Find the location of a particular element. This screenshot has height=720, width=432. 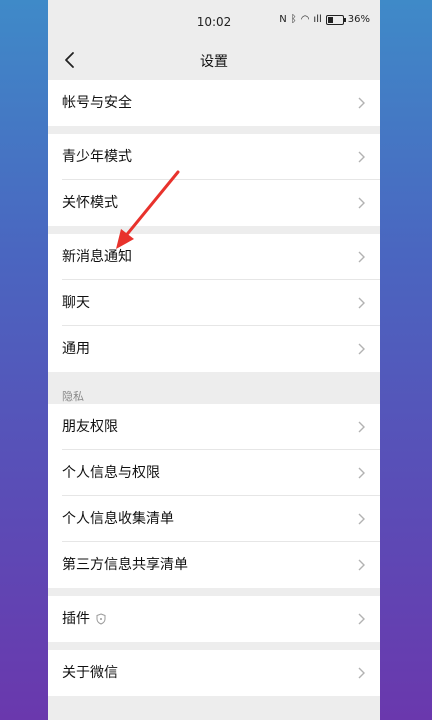

settings-item-label: 第三方信息共享清单 is located at coordinates (125, 565).